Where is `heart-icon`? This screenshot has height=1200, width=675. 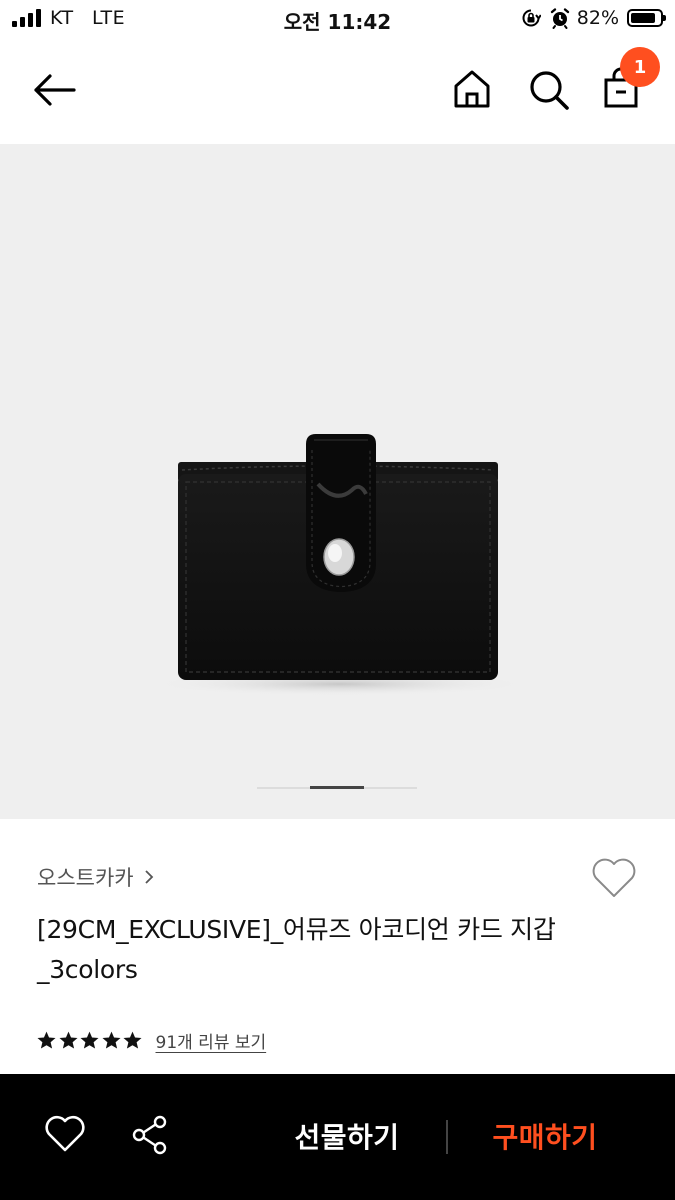
heart-icon is located at coordinates (65, 1134).